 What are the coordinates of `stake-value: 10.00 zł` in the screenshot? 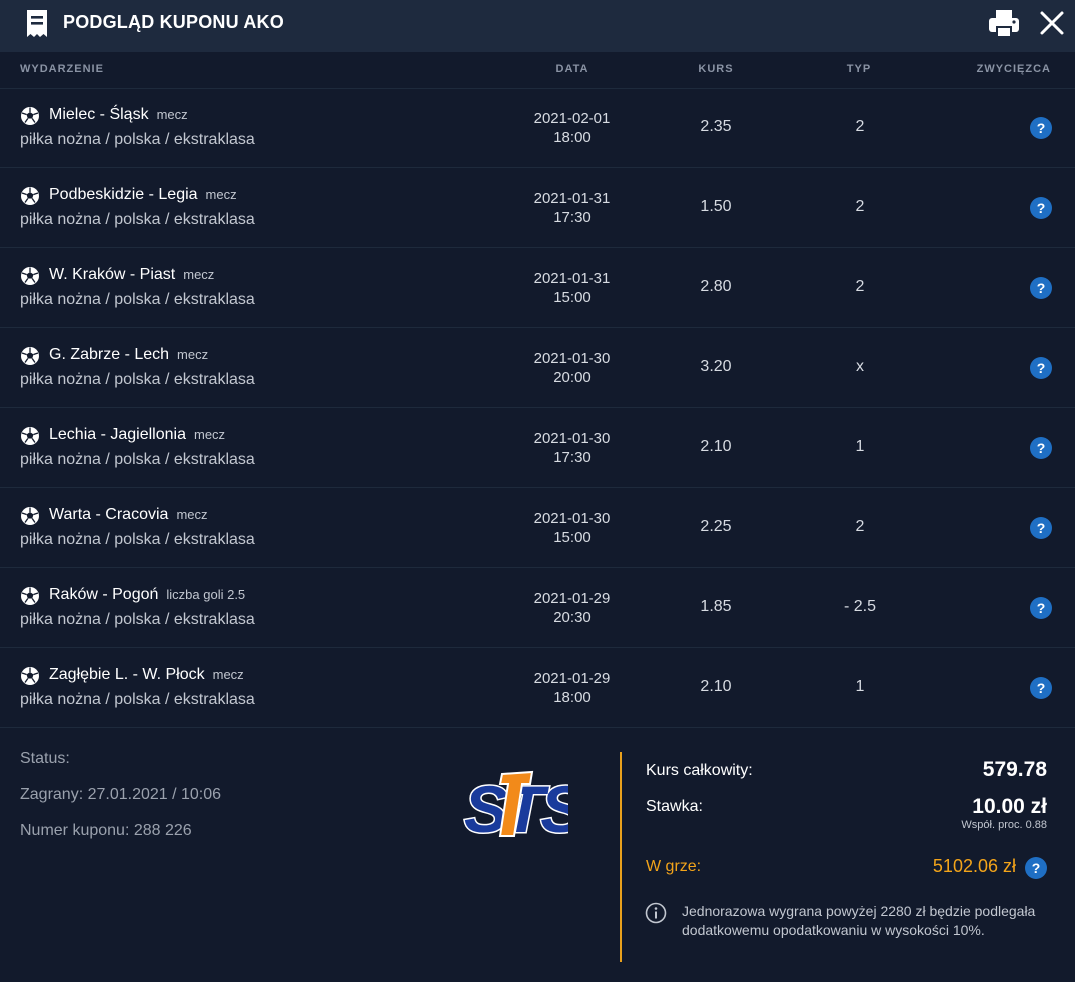 It's located at (1009, 806).